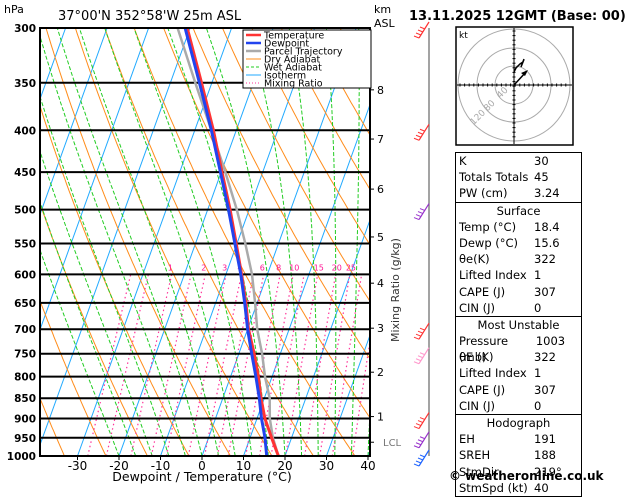 Image resolution: width=629 pixels, height=497 pixels. I want to click on pressure-tick-label: 300, so click(25, 29).